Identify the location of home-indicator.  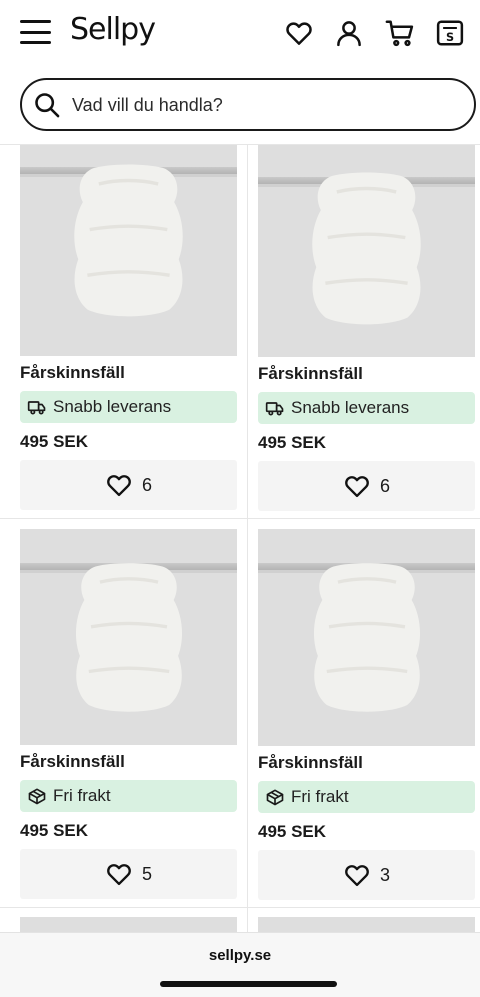
(248, 984).